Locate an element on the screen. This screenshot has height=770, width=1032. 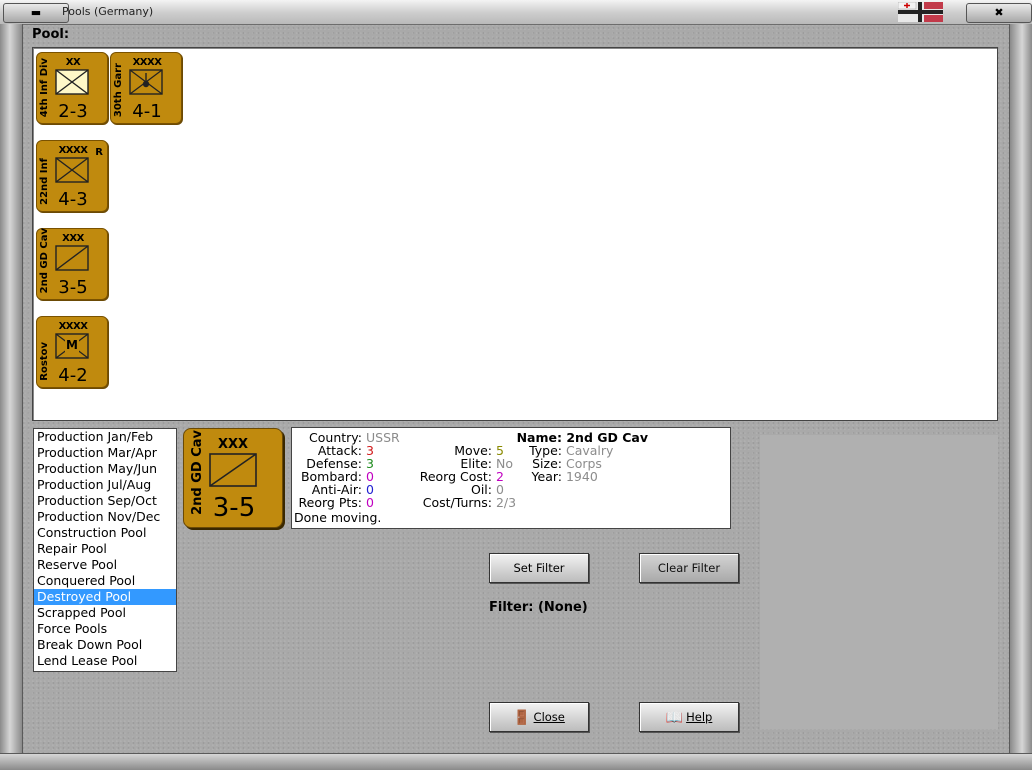
militia-symbol-icon: M is located at coordinates (72, 346).